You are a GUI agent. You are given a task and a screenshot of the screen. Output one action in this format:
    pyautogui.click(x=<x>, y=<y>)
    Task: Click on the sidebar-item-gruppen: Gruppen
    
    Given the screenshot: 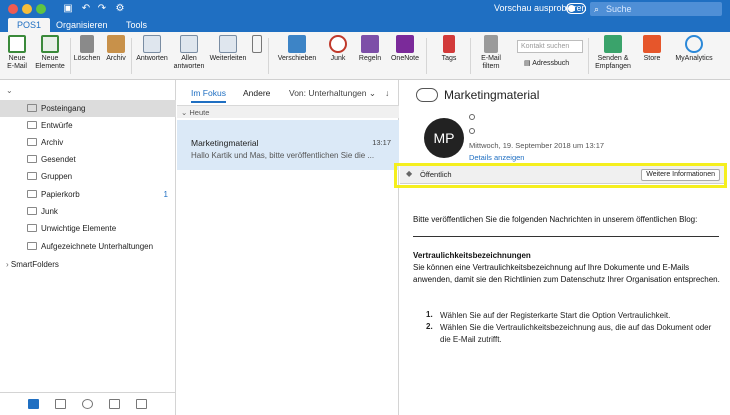 What is the action you would take?
    pyautogui.click(x=88, y=176)
    